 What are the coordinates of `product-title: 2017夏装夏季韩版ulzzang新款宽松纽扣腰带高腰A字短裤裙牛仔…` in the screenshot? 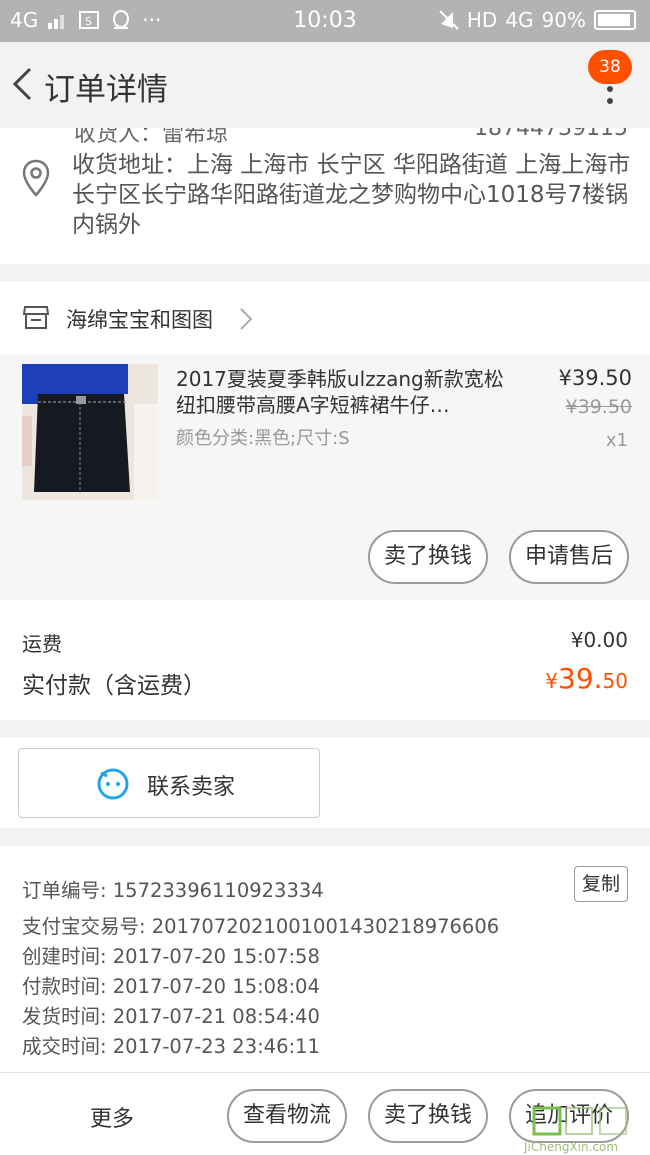 It's located at (341, 392).